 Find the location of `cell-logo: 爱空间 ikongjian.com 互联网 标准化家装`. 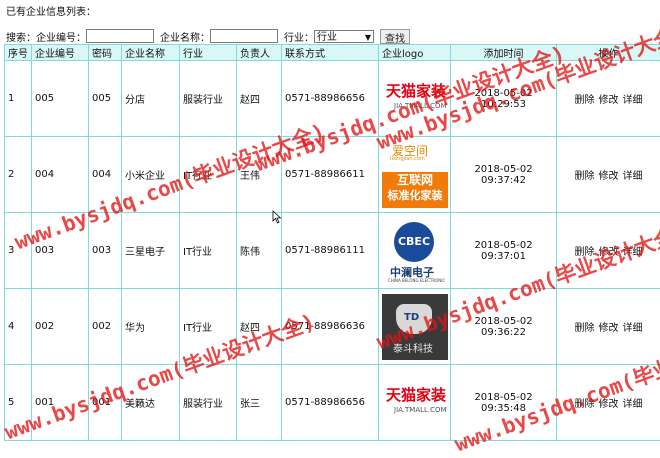

cell-logo: 爱空间 ikongjian.com 互联网 标准化家装 is located at coordinates (415, 175).